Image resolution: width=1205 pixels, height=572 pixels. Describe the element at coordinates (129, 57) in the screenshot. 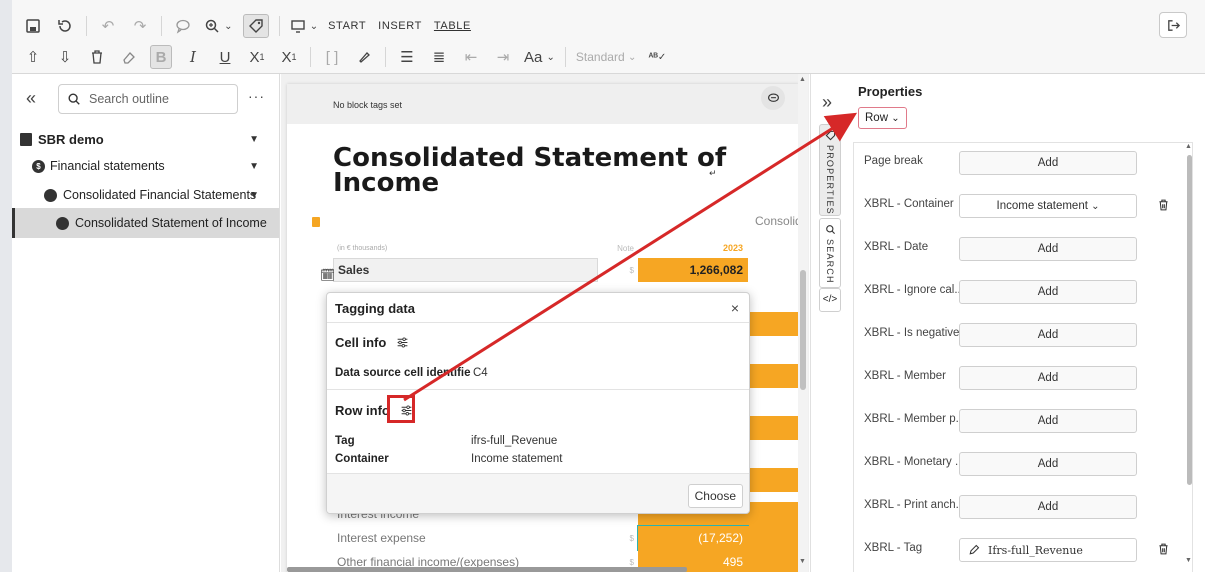

I see `eraser-icon` at that location.